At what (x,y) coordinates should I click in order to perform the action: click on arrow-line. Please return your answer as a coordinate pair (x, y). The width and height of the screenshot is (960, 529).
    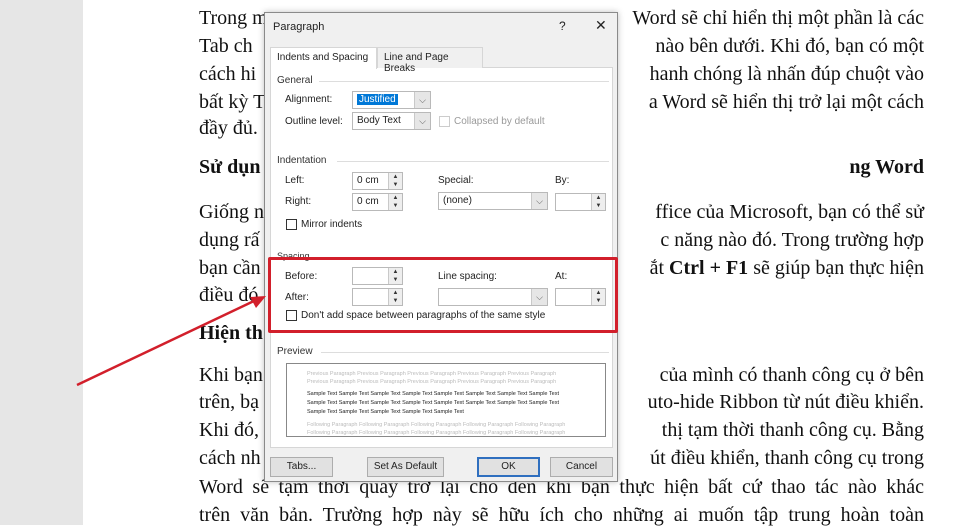
    Looking at the image, I should click on (166, 342).